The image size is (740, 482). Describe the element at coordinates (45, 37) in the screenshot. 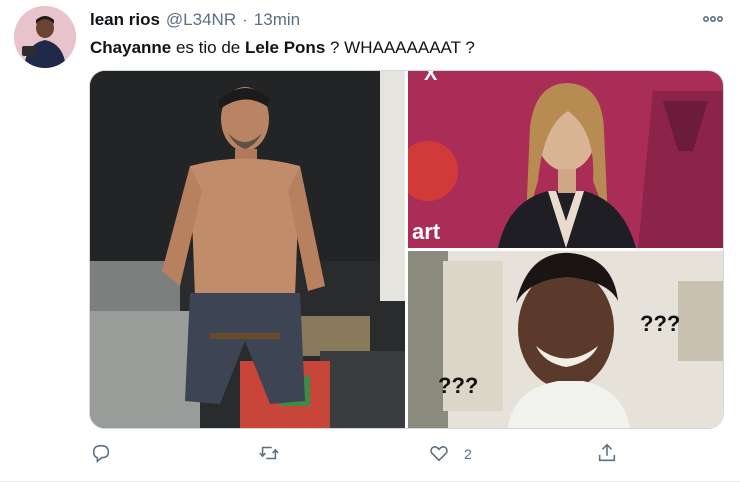

I see `avatar` at that location.